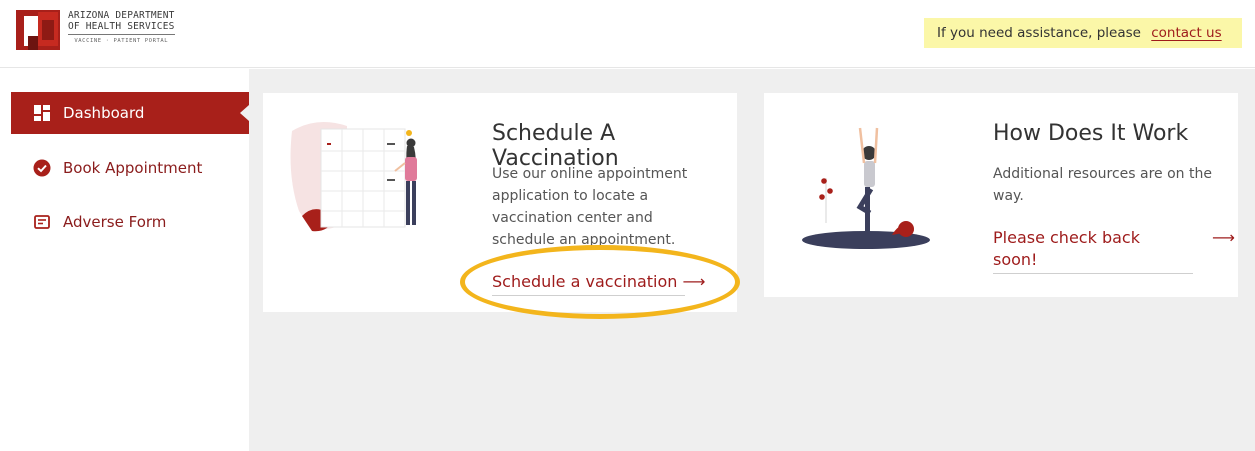  What do you see at coordinates (42, 168) in the screenshot?
I see `check-circle-icon` at bounding box center [42, 168].